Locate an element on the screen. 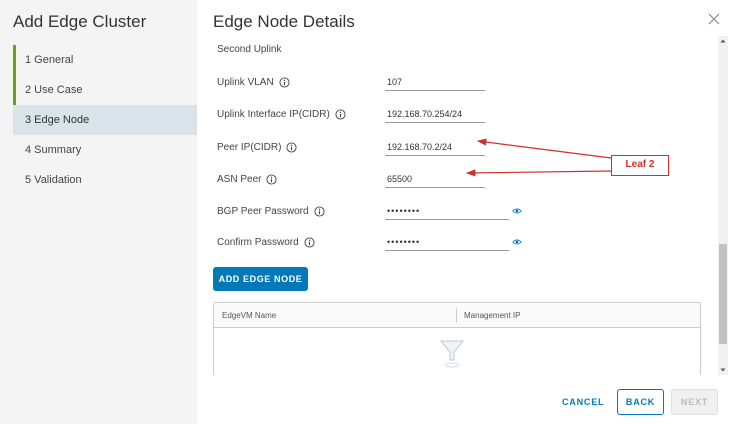 Image resolution: width=730 pixels, height=424 pixels. confirm-password-label: Confirm Password is located at coordinates (266, 242).